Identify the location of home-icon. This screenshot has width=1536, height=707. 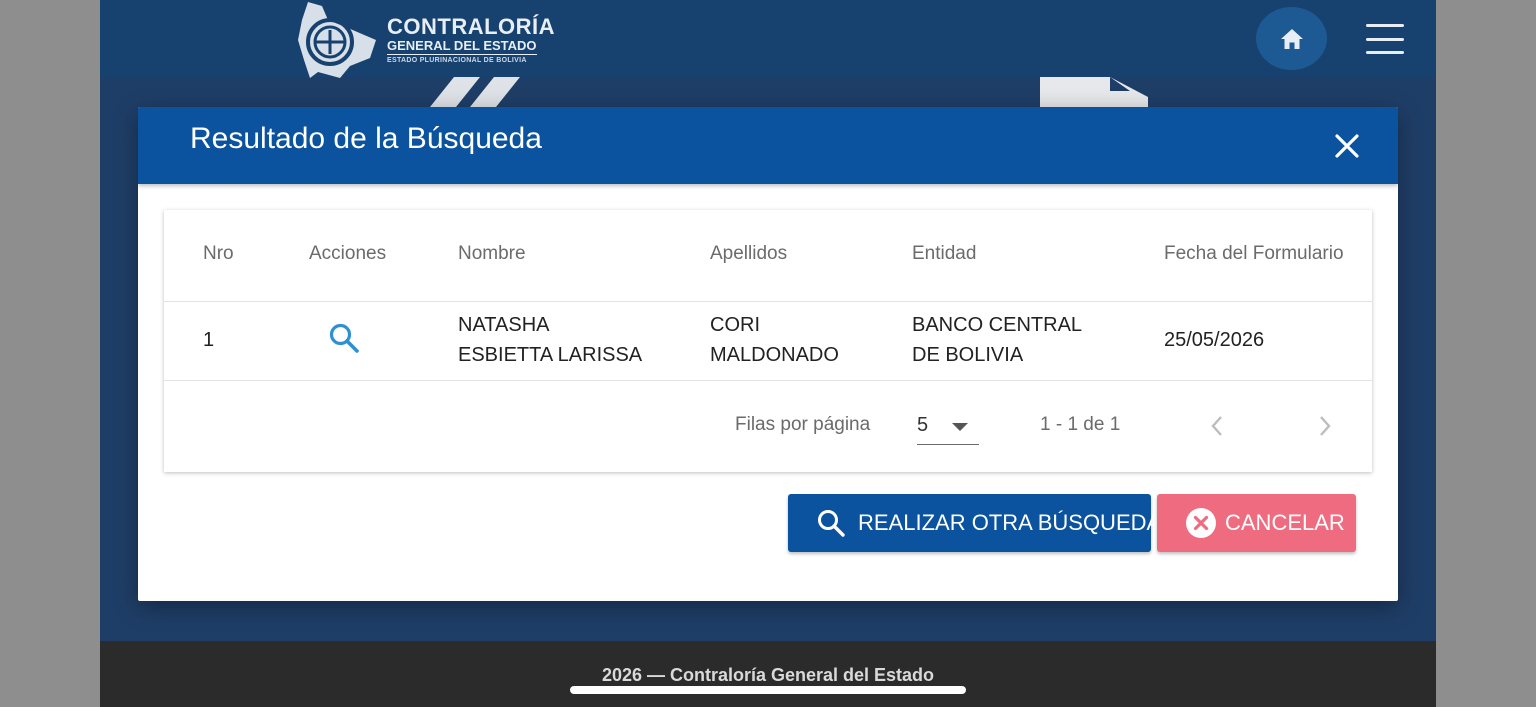
(1291, 38).